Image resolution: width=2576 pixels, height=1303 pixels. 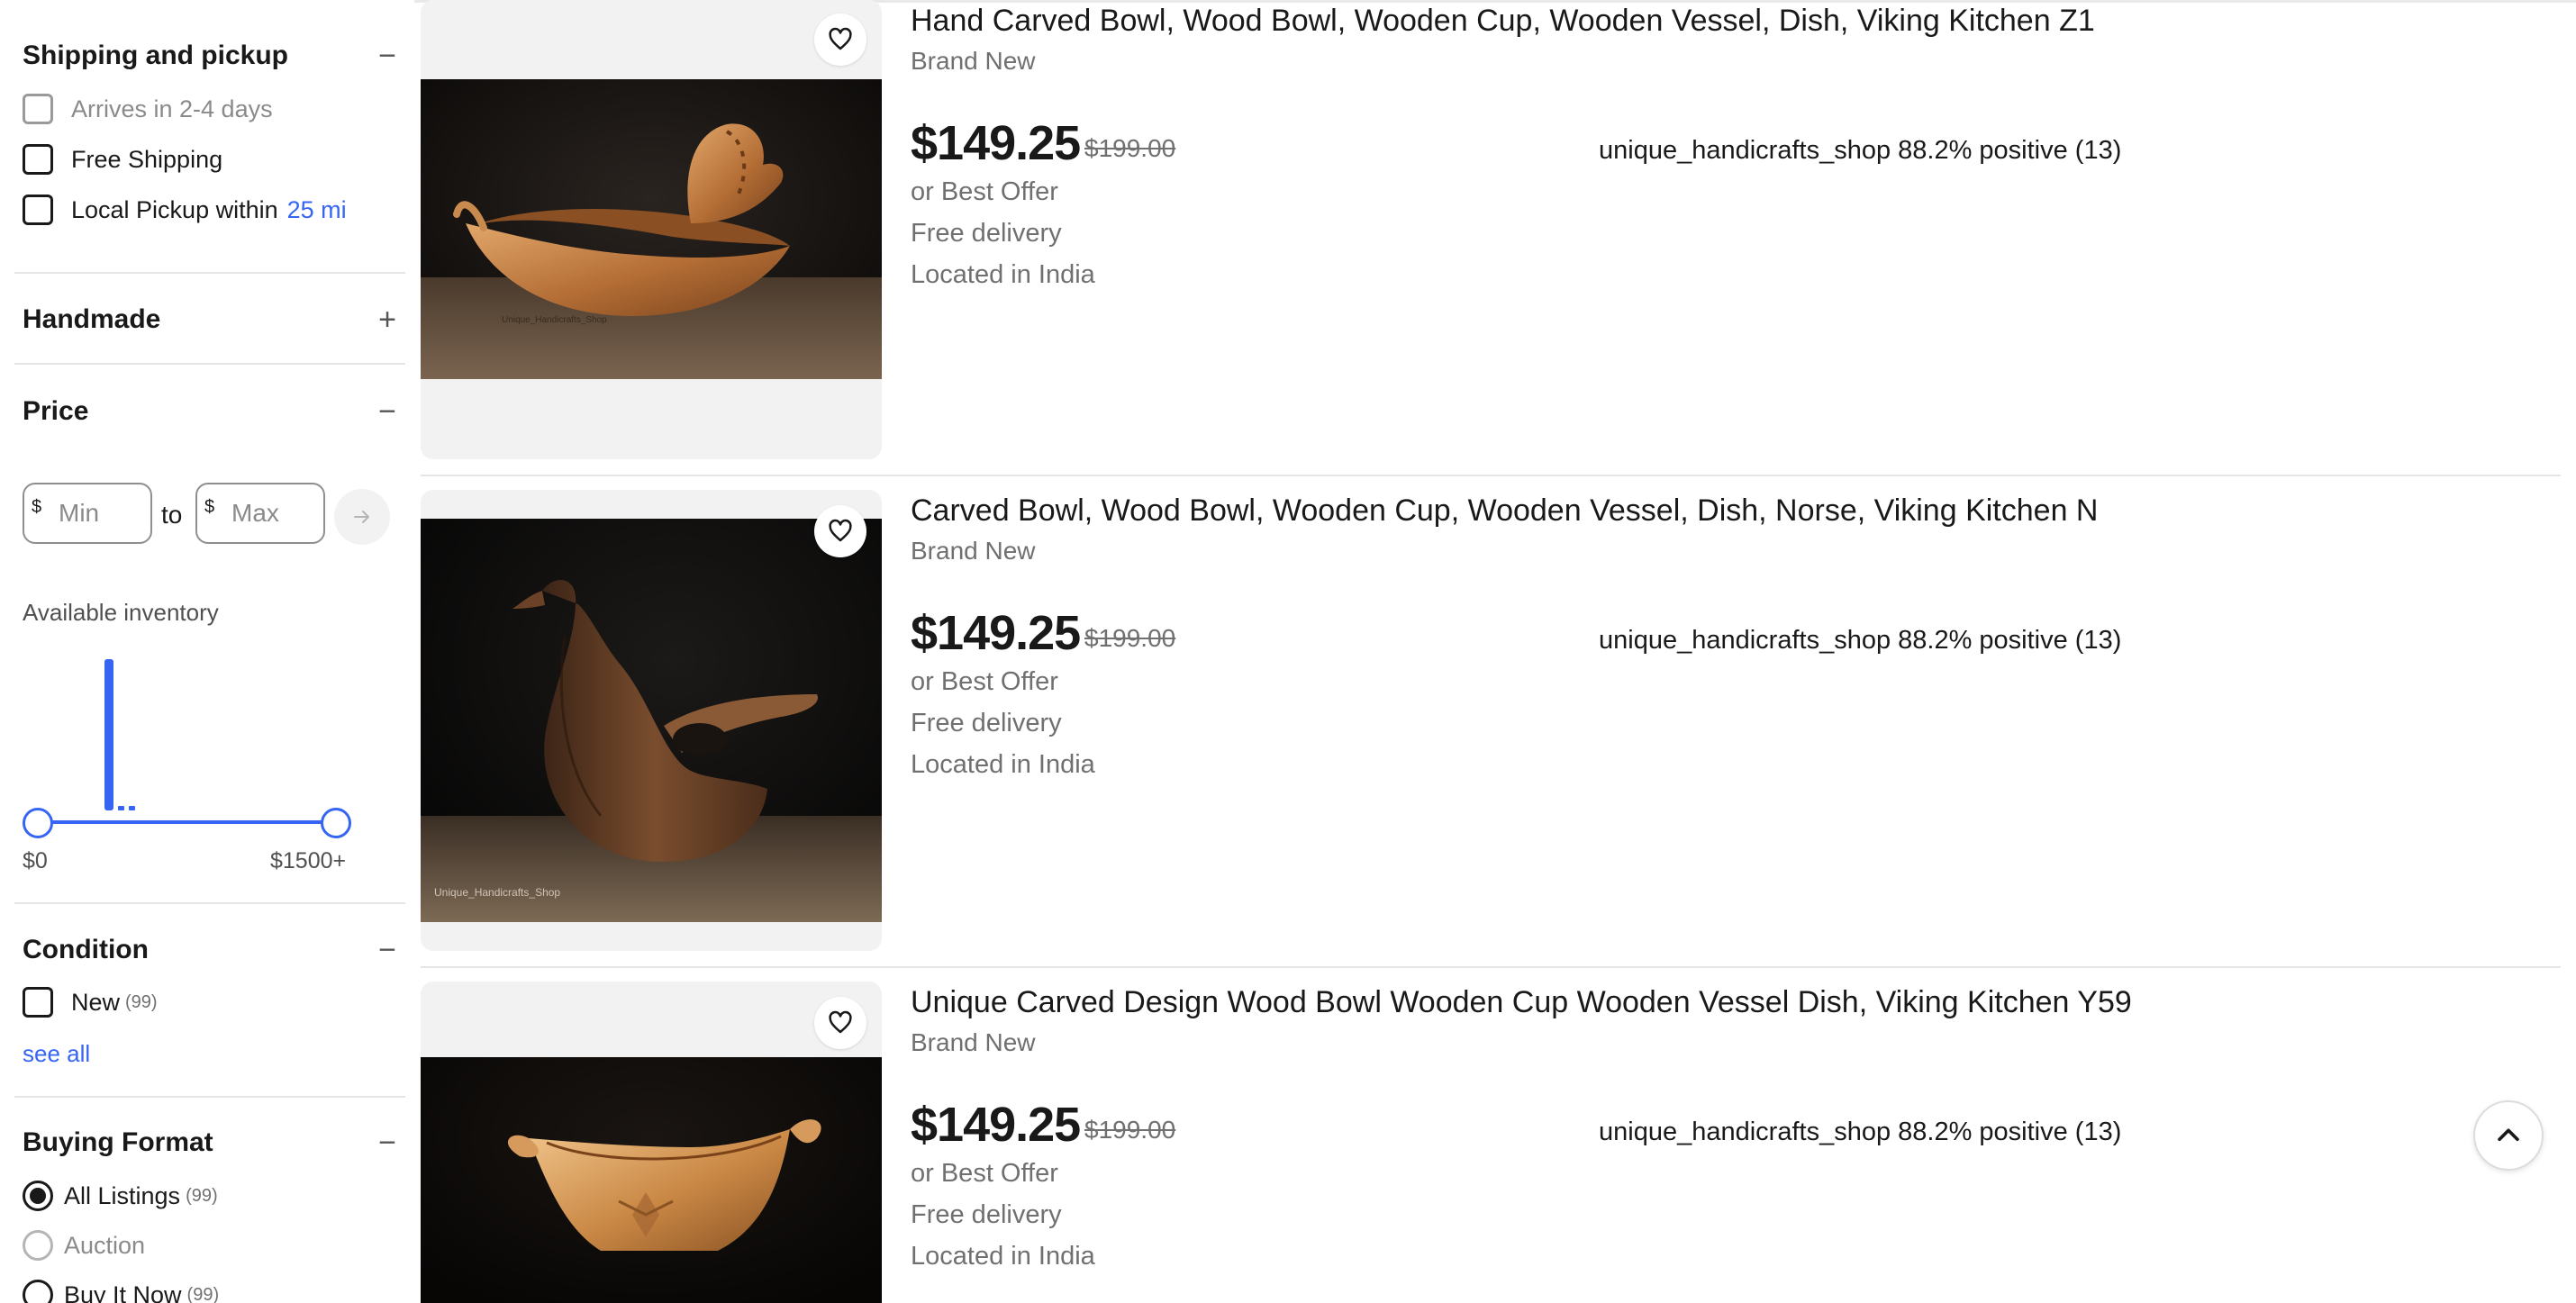 What do you see at coordinates (121, 612) in the screenshot?
I see `inventory-label: Available inventory` at bounding box center [121, 612].